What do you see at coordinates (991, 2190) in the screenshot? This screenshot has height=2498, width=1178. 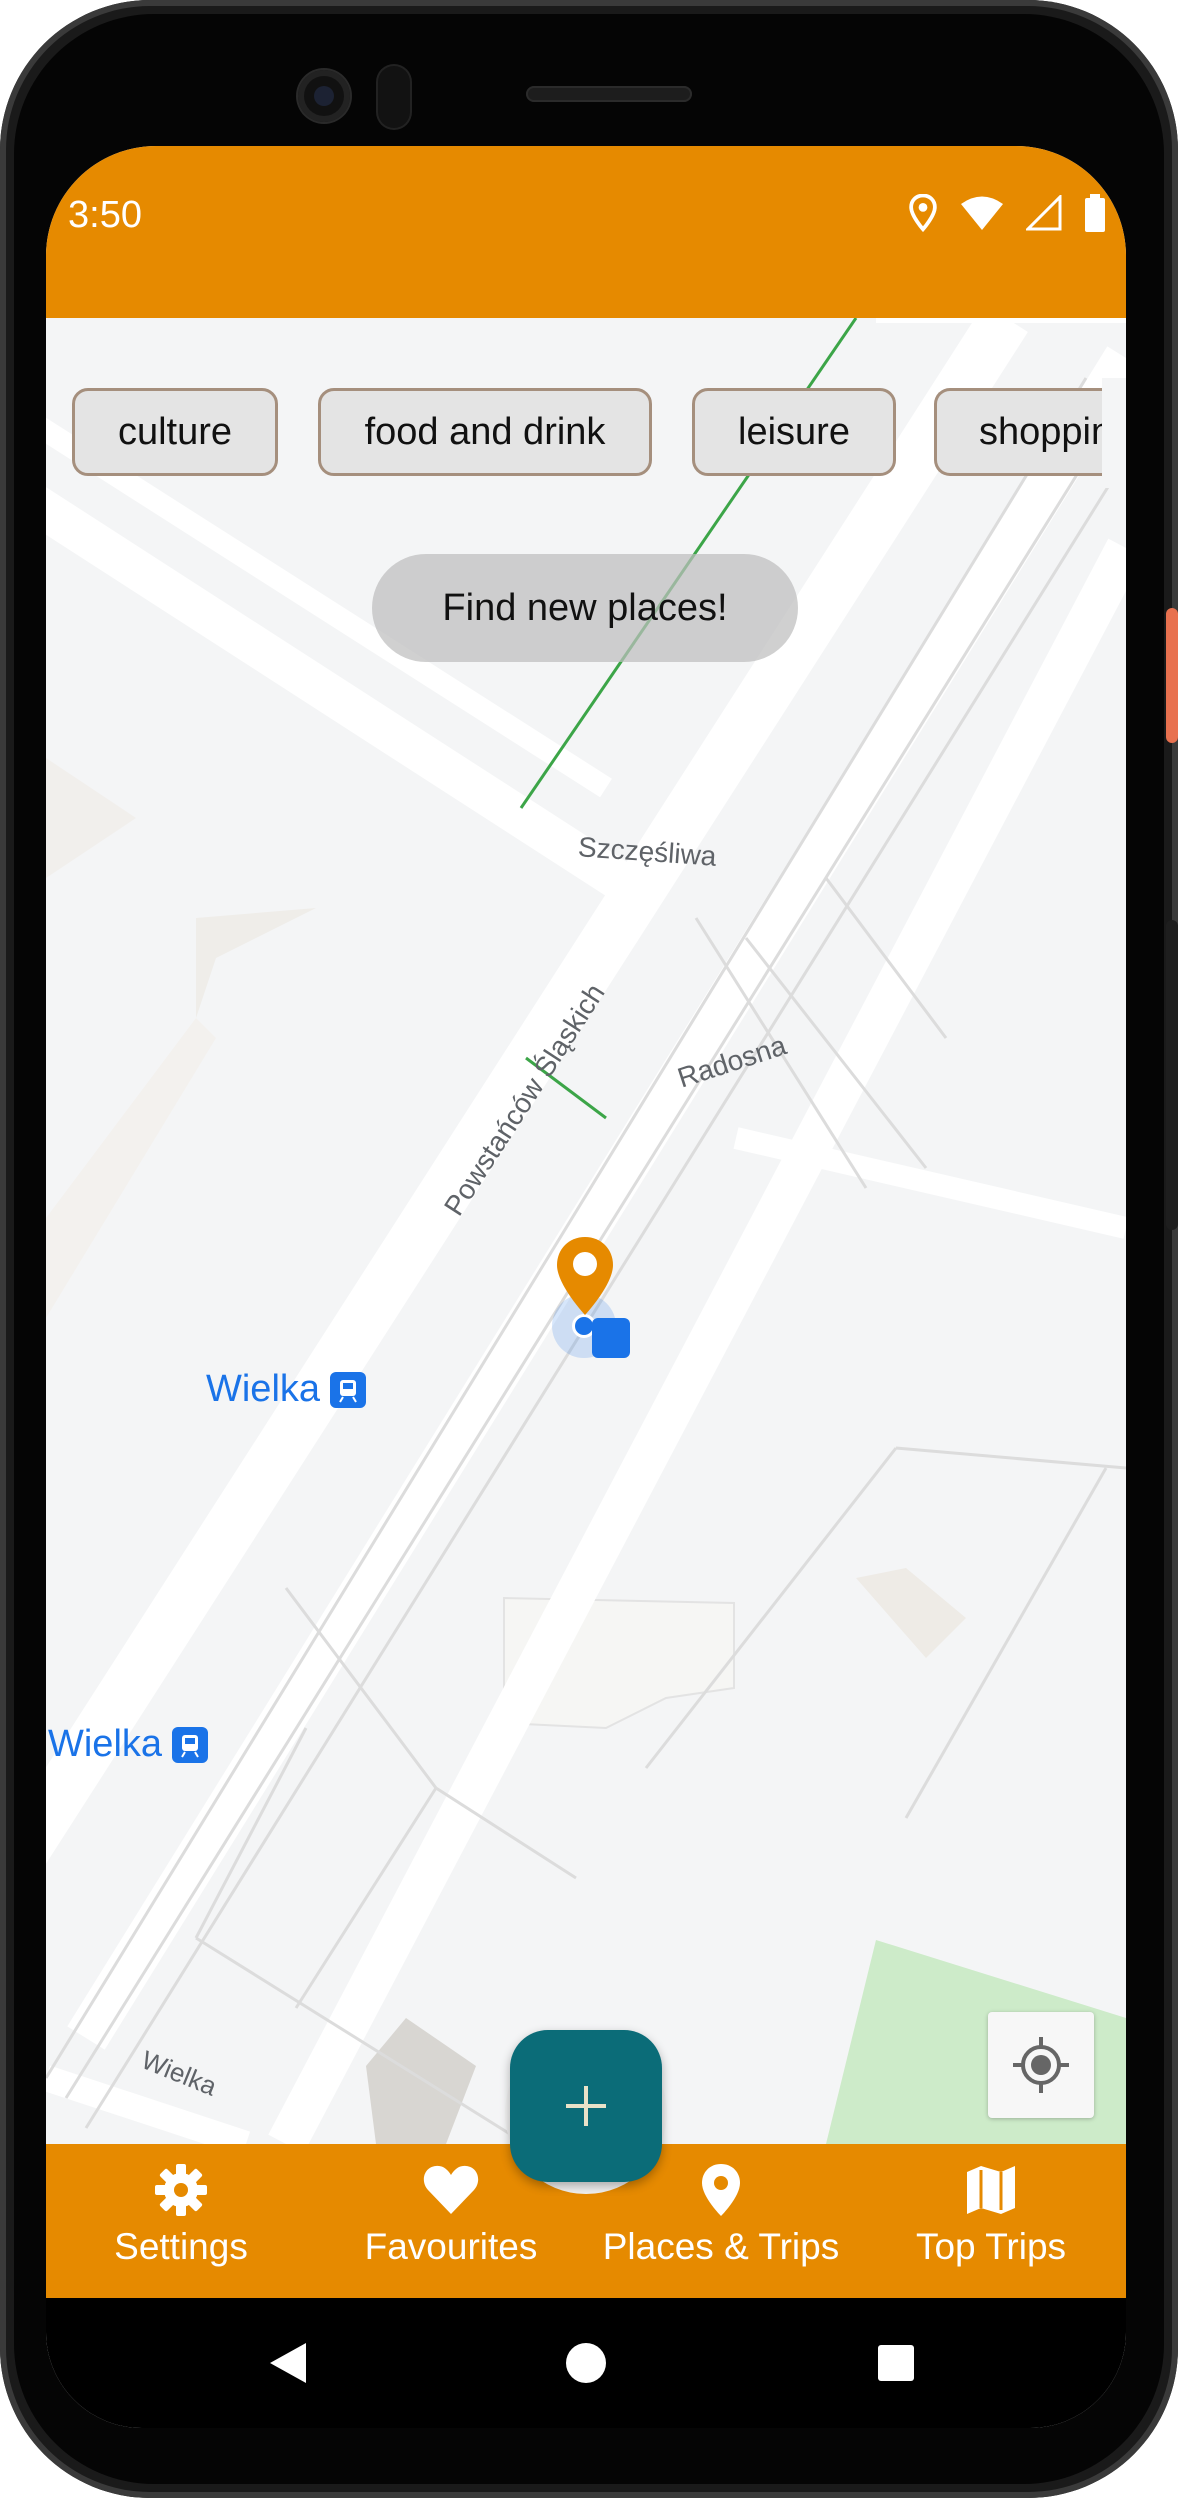 I see `map-icon` at bounding box center [991, 2190].